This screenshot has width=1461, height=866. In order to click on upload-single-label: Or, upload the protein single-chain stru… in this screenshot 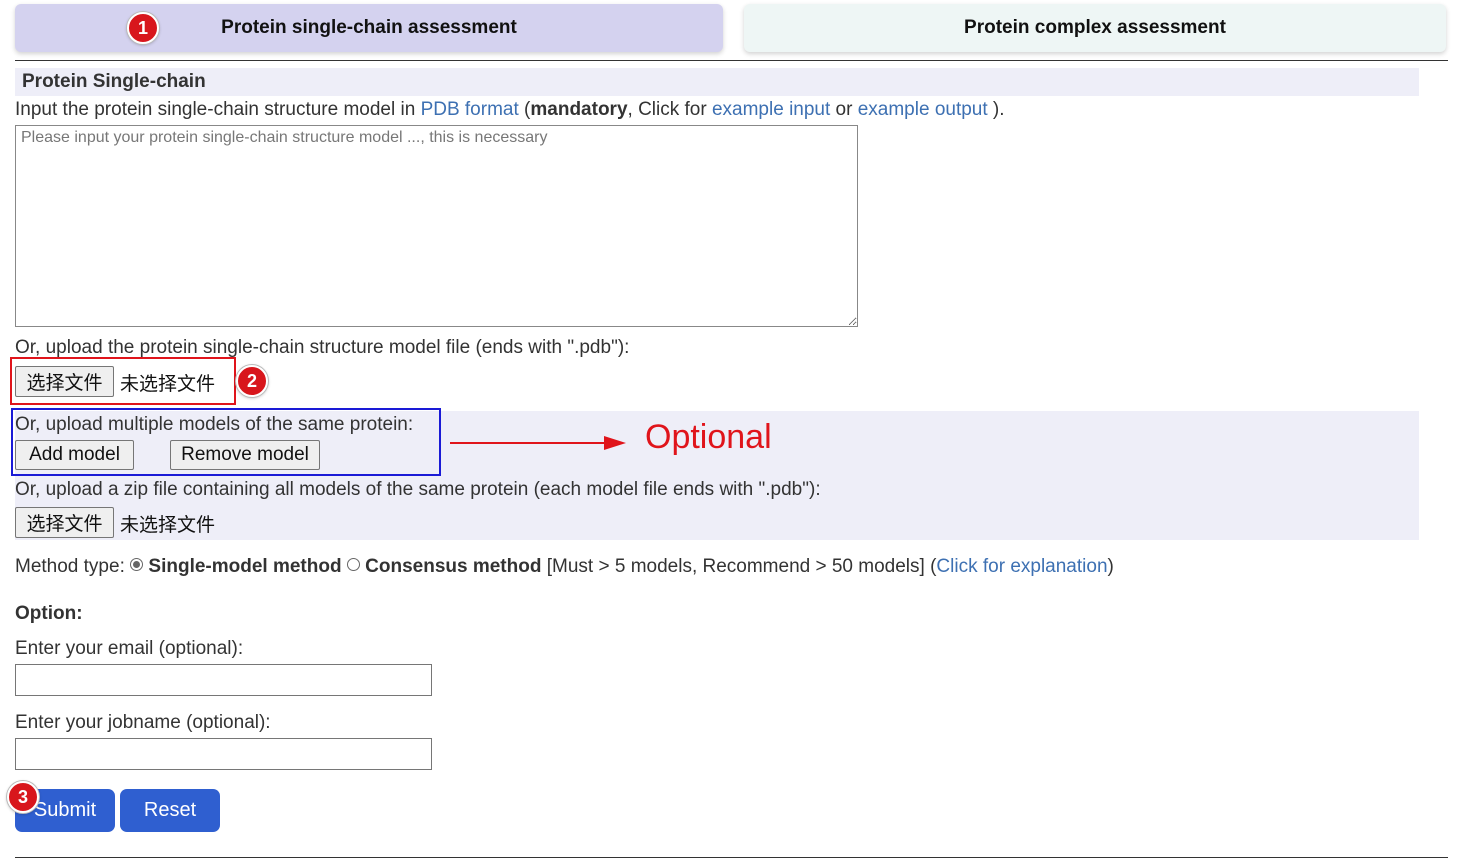, I will do `click(322, 347)`.